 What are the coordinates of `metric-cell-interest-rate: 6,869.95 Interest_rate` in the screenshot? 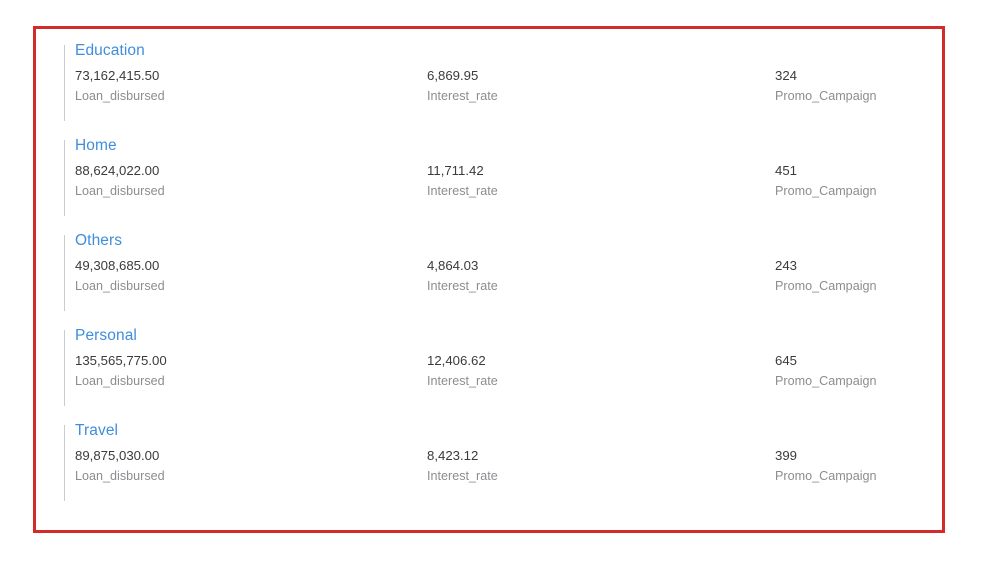 It's located at (601, 86).